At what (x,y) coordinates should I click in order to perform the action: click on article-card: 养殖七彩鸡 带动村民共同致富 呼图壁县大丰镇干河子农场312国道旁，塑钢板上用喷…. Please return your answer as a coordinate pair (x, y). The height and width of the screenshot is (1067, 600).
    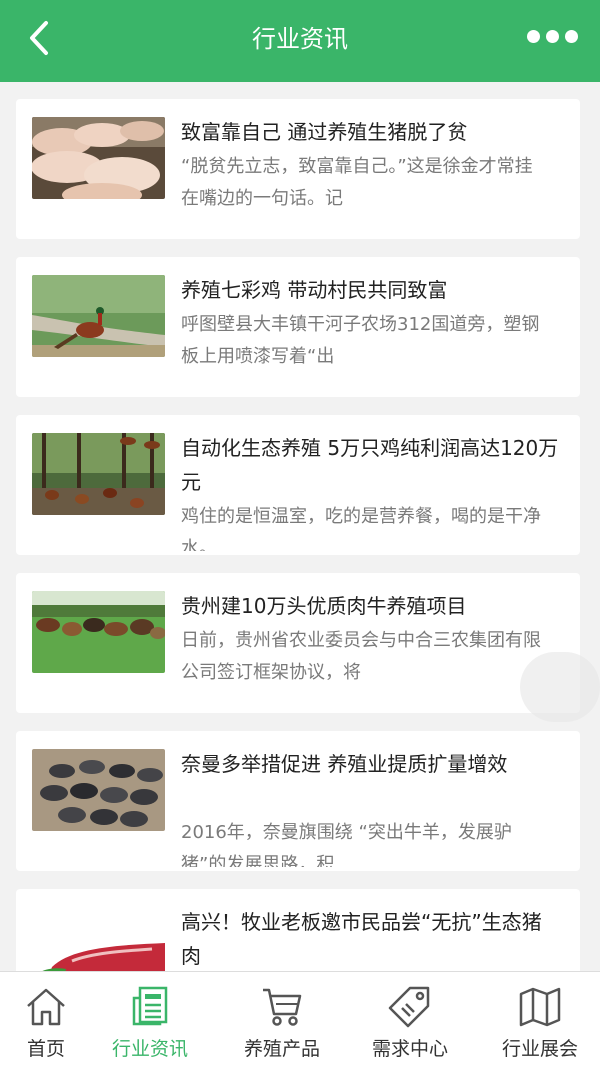
    Looking at the image, I should click on (298, 327).